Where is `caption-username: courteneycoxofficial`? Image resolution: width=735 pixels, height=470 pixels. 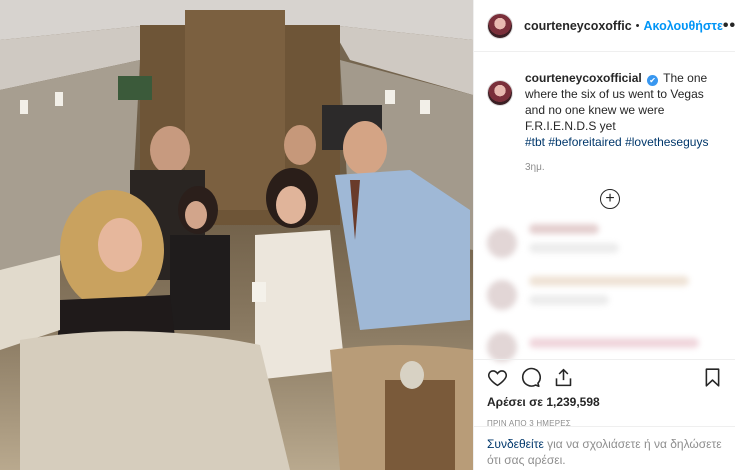 caption-username: courteneycoxofficial is located at coordinates (583, 78).